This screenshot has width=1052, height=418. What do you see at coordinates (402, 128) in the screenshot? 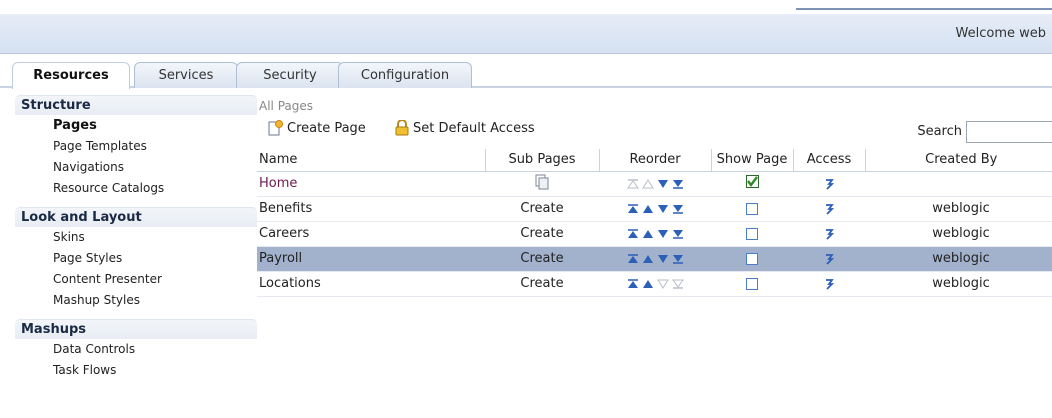
I see `lock-icon` at bounding box center [402, 128].